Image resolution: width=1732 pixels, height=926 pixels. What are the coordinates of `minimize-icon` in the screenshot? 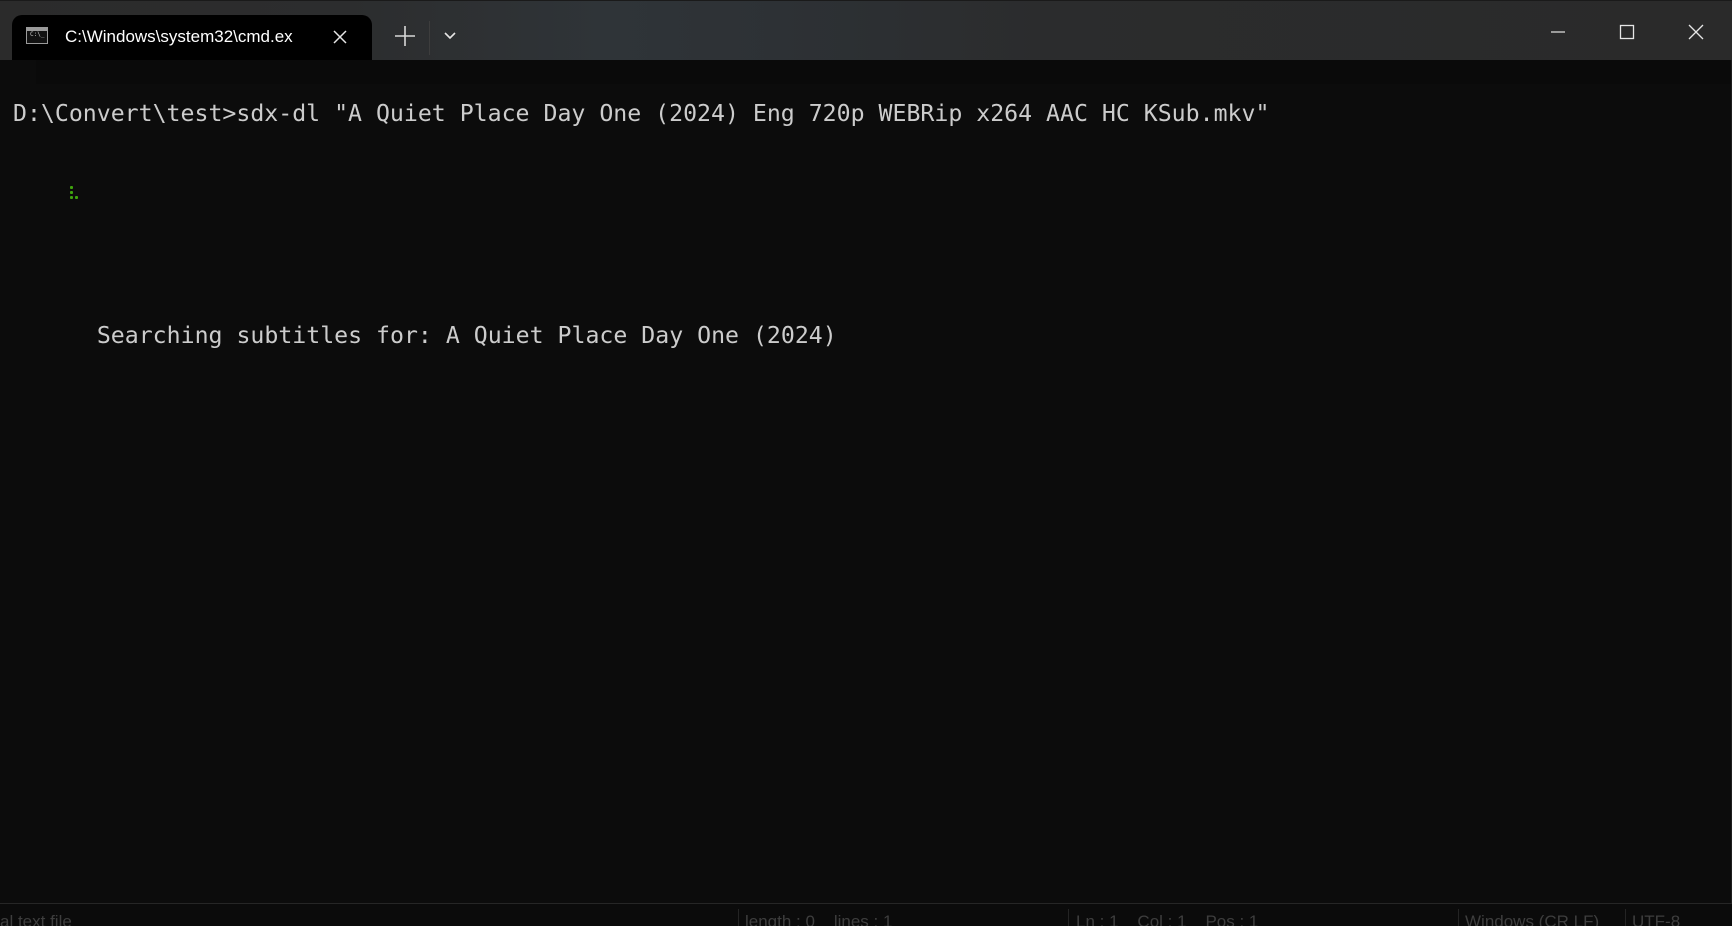 It's located at (1558, 32).